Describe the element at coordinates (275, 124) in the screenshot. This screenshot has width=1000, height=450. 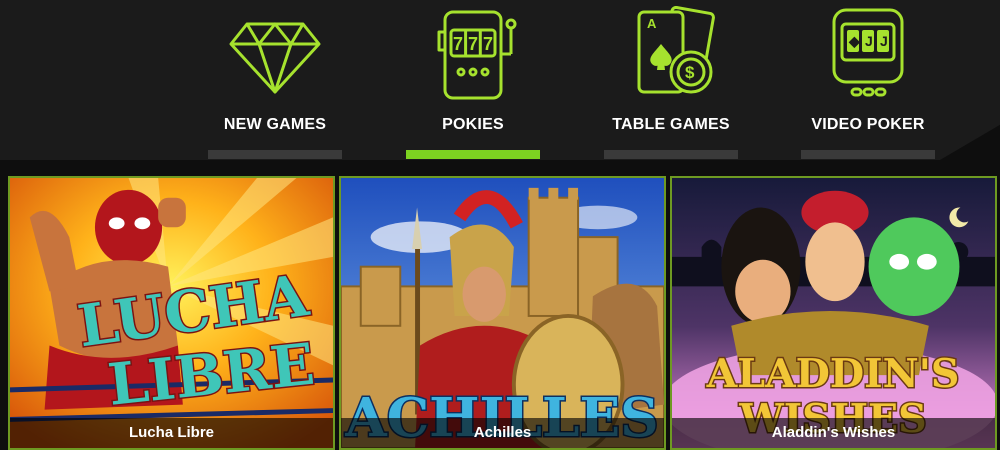
I see `category-label: NEW GAMES` at that location.